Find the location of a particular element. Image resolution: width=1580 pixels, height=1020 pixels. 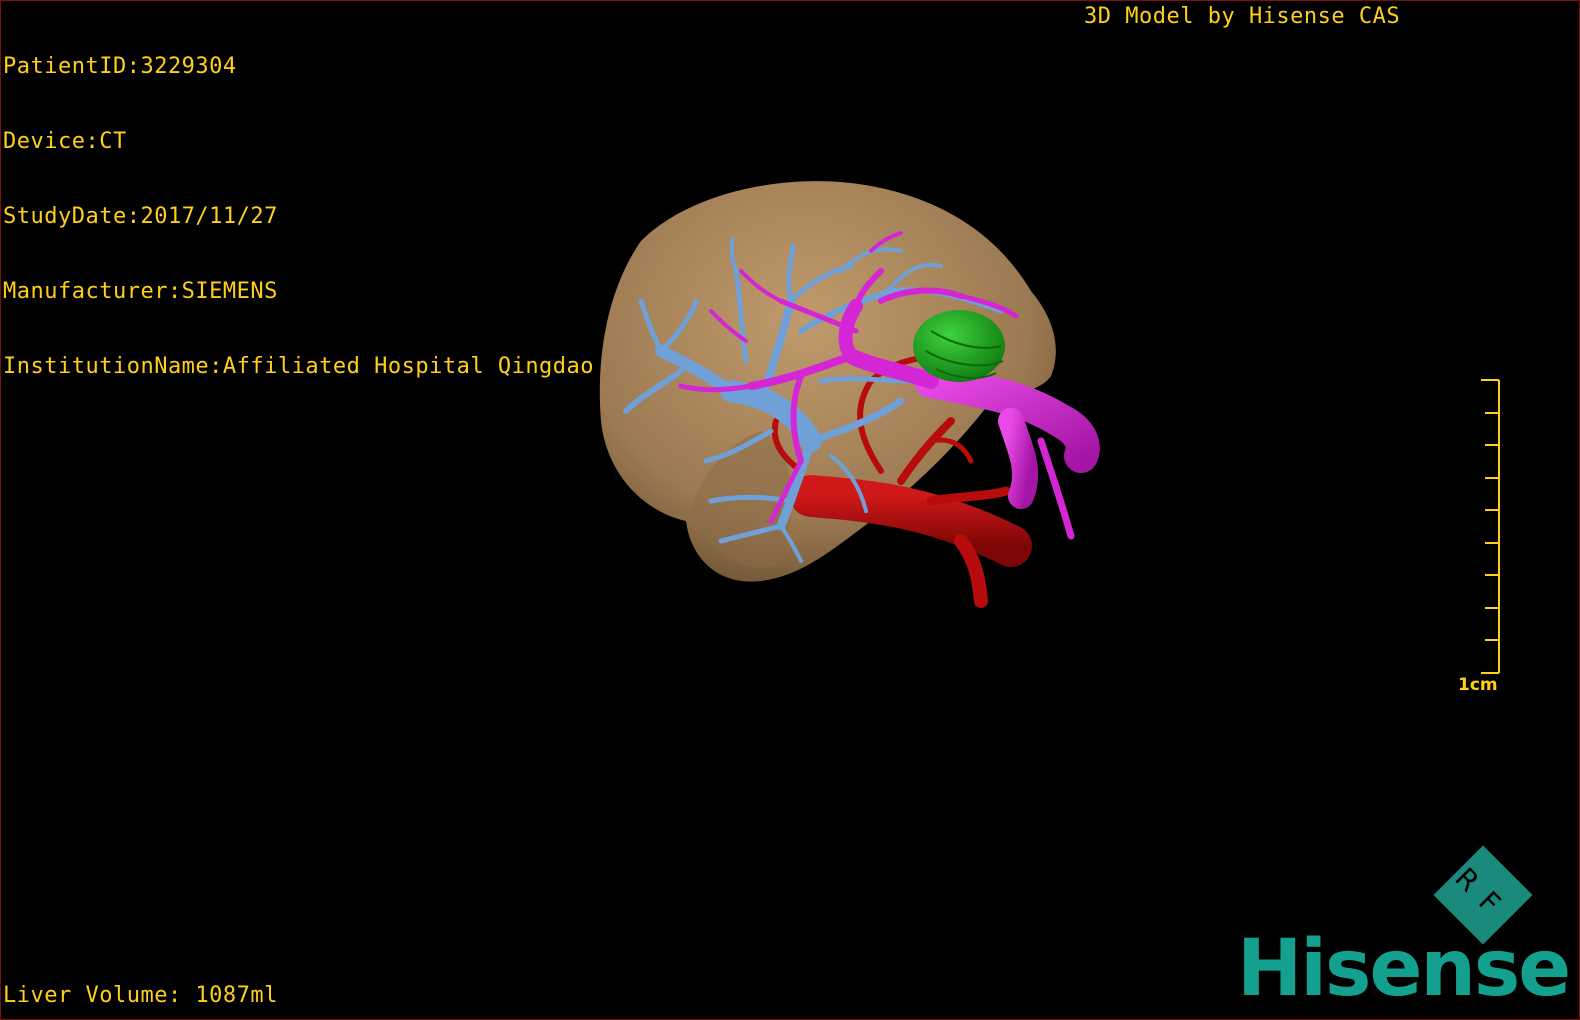

liver-volume-text: Liver Volume: 1087ml is located at coordinates (140, 995).